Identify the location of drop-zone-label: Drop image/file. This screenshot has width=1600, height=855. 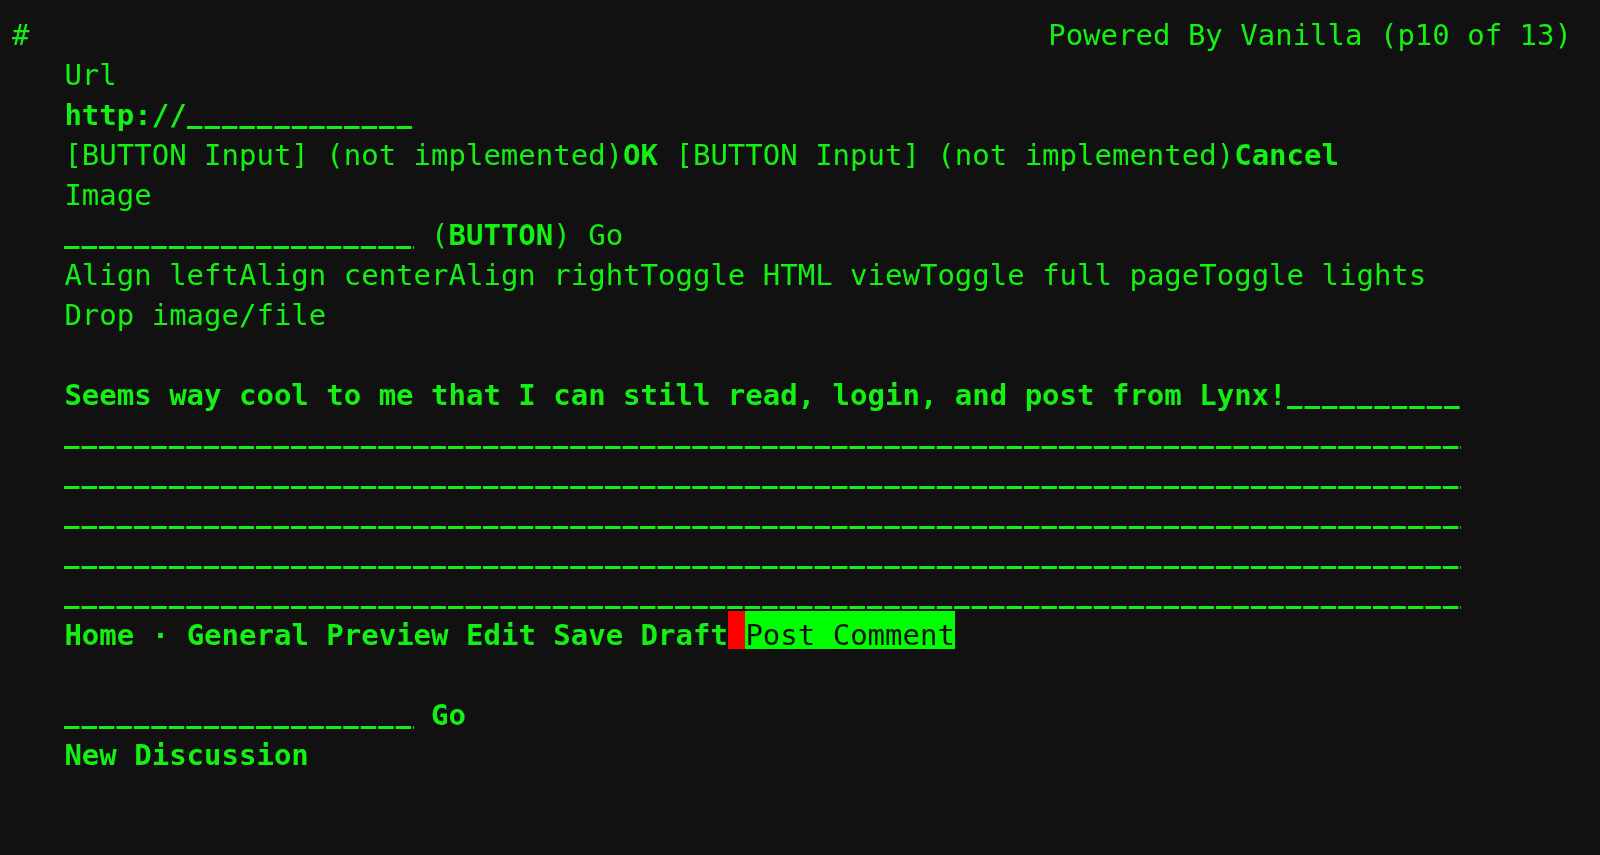
(195, 315).